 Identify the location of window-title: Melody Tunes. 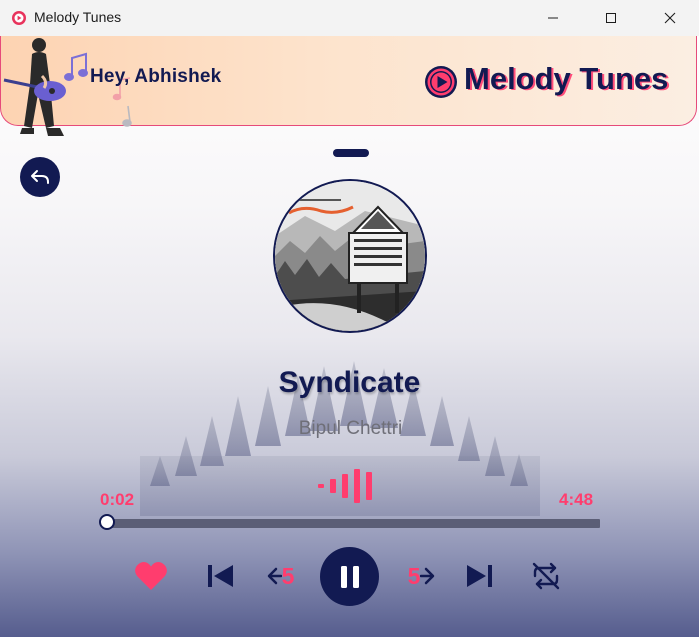
(78, 17).